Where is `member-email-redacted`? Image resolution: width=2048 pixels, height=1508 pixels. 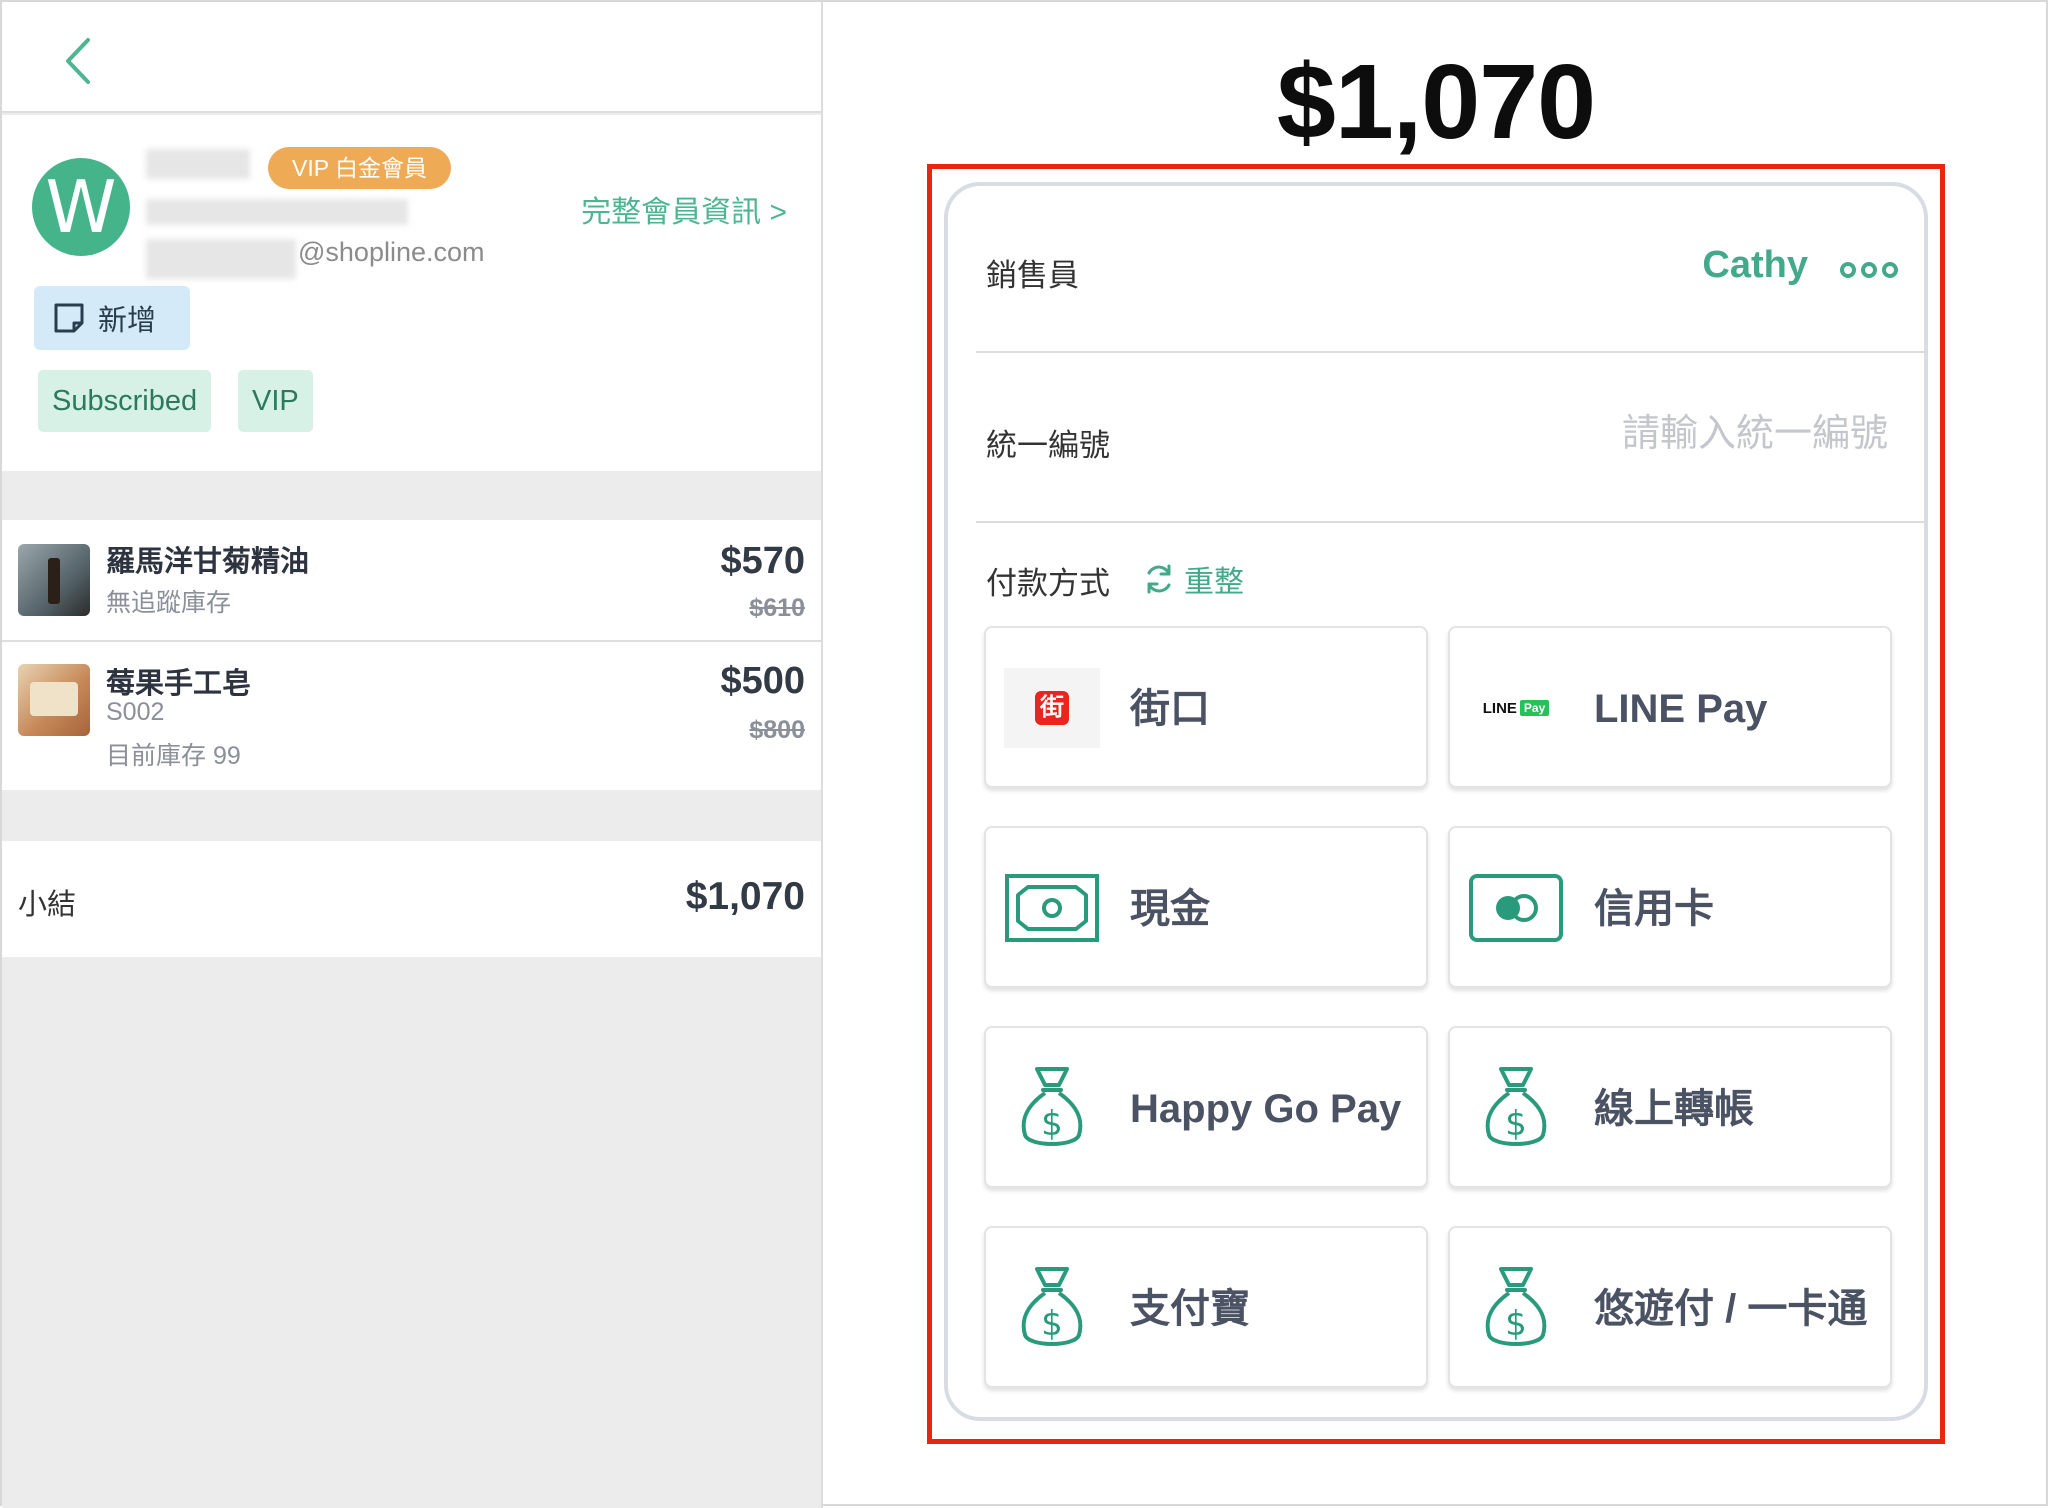
member-email-redacted is located at coordinates (221, 259).